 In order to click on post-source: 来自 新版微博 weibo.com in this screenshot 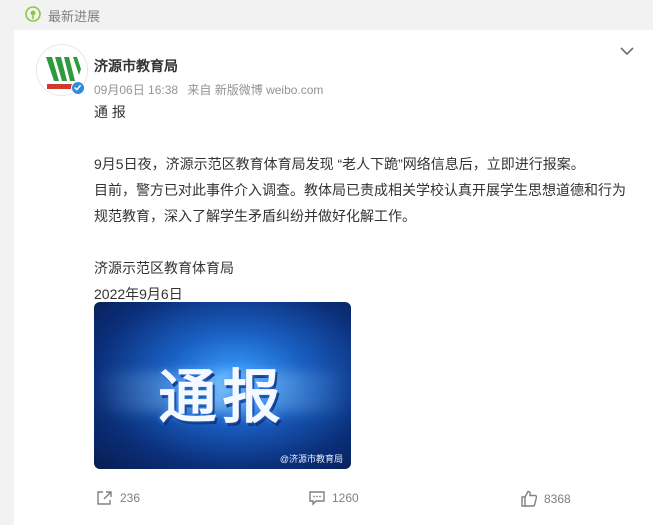, I will do `click(255, 90)`.